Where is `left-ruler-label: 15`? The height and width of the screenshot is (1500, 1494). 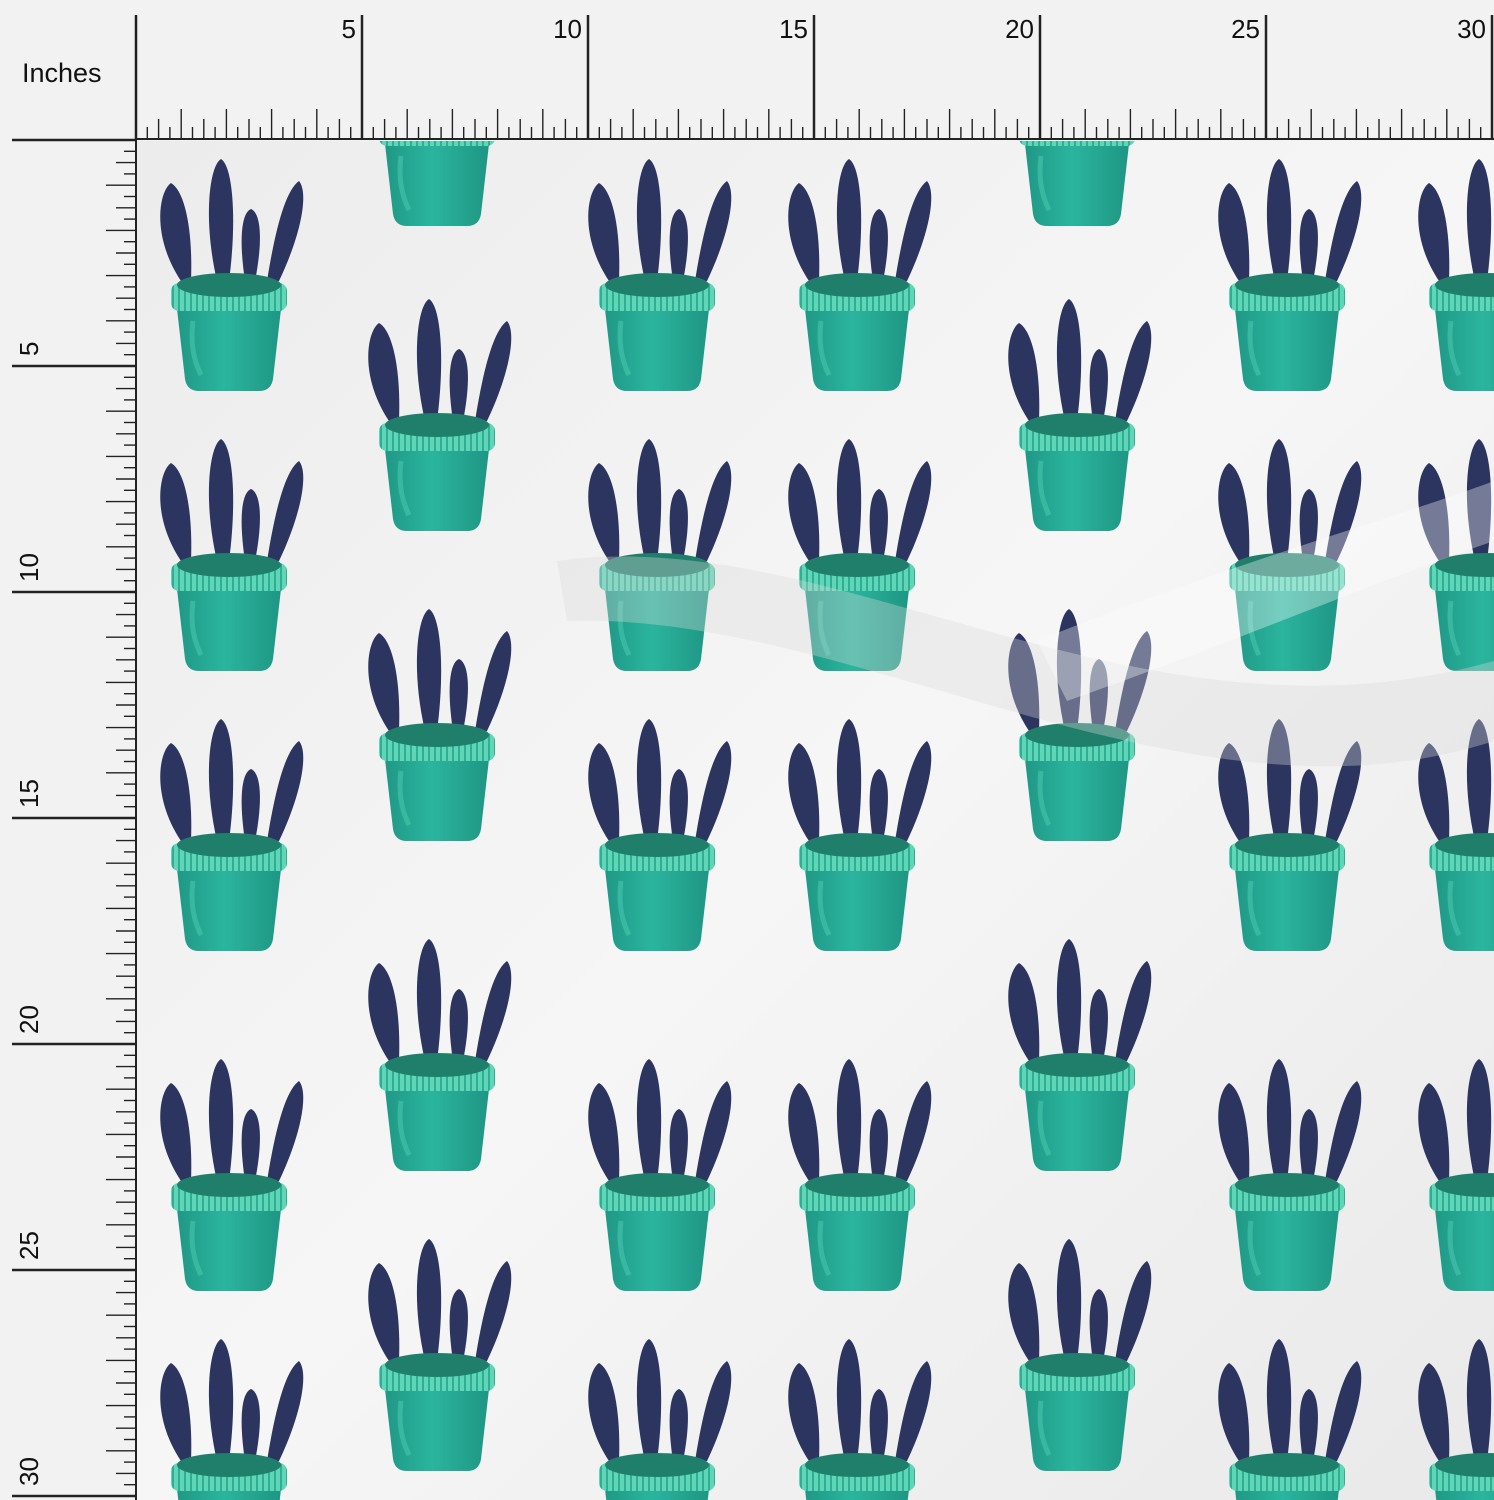
left-ruler-label: 15 is located at coordinates (29, 793).